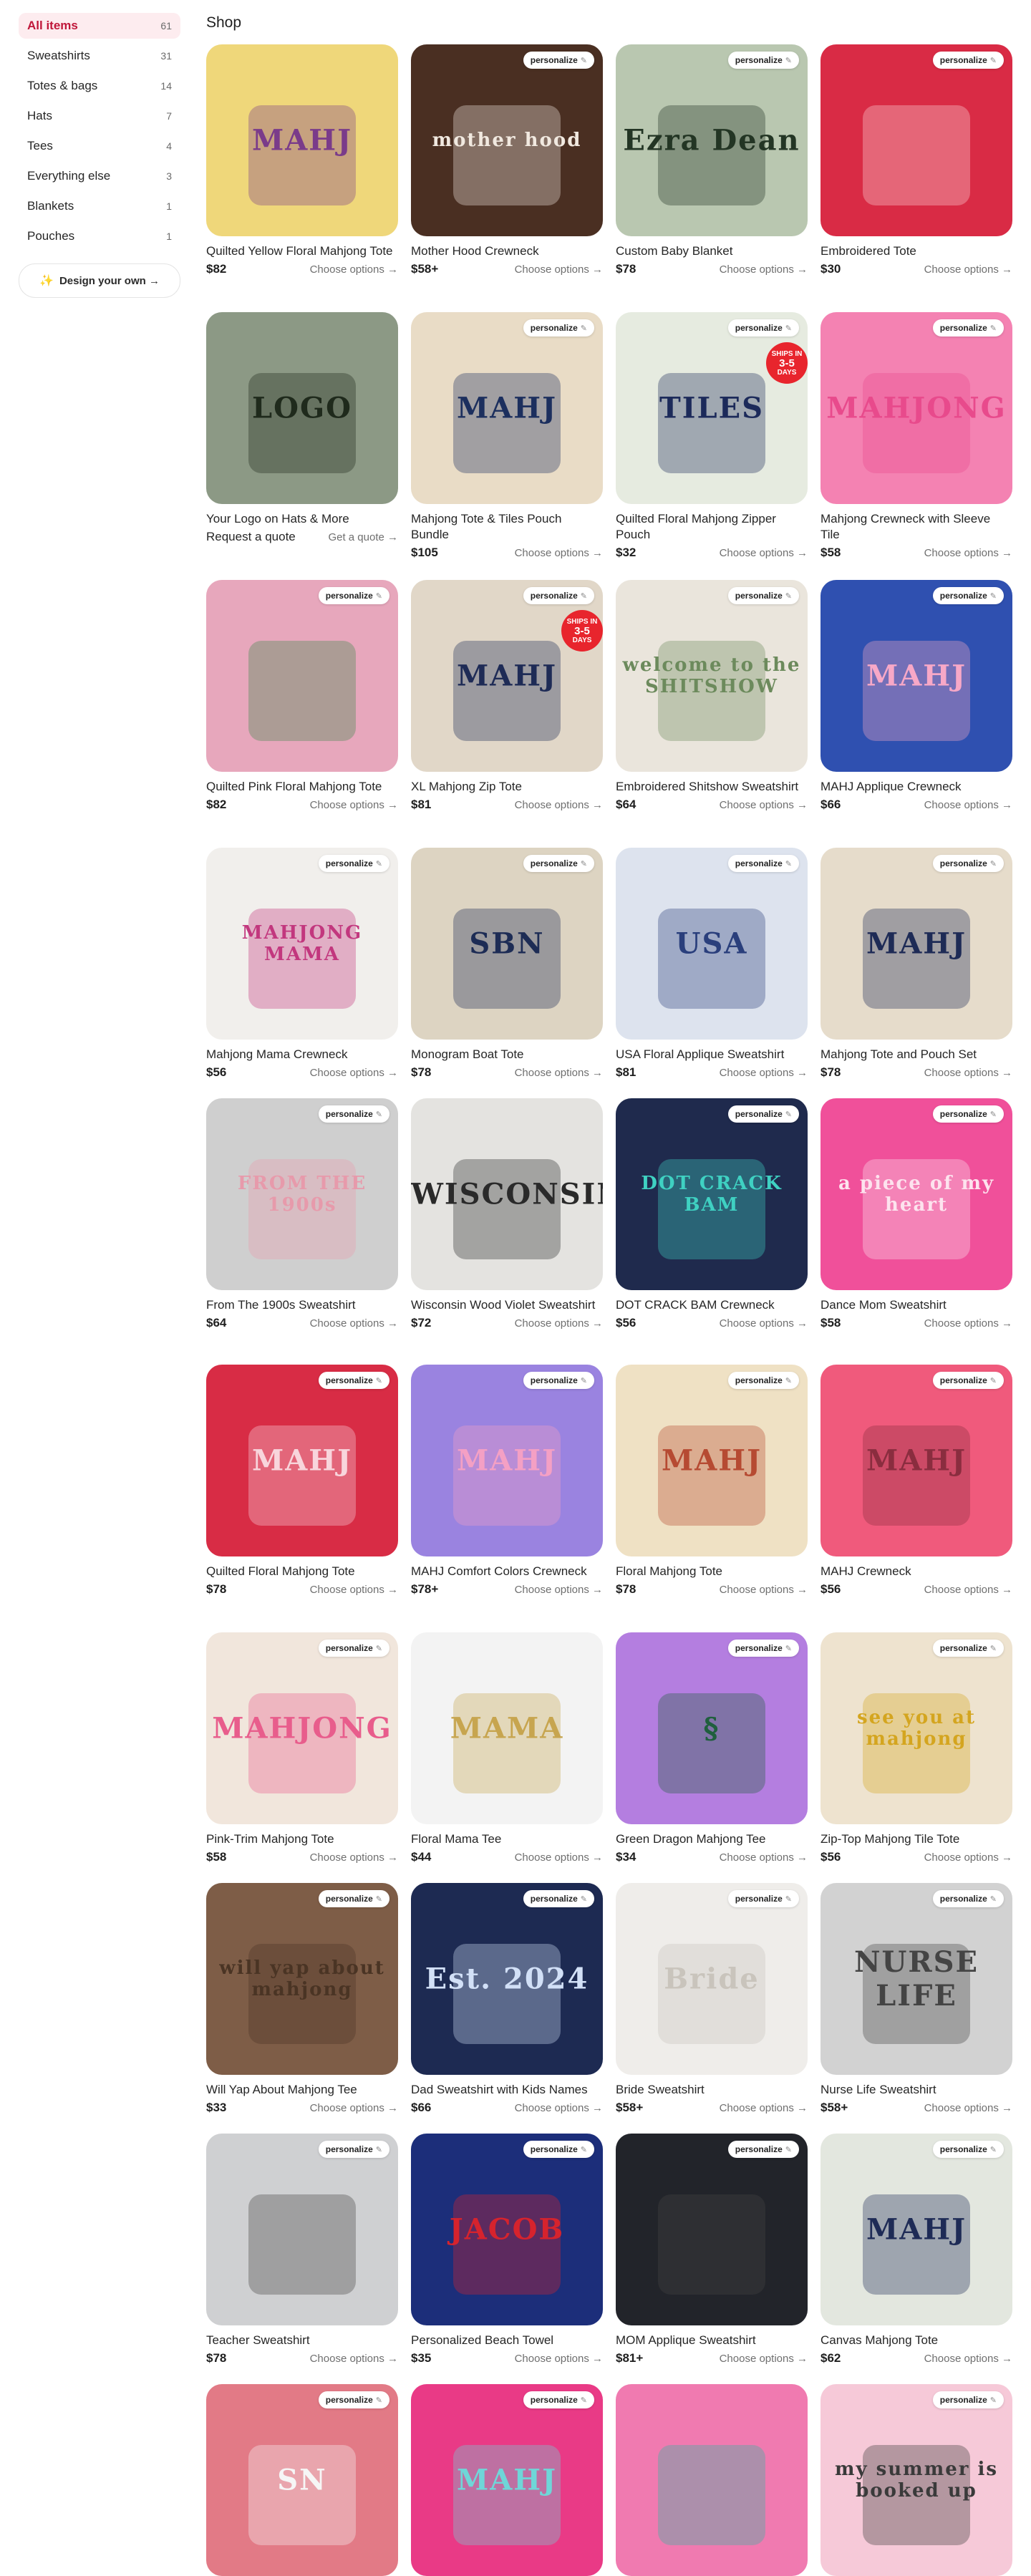  Describe the element at coordinates (302, 1979) in the screenshot. I see `product-image: will yap about mahjong personalize ✎` at that location.